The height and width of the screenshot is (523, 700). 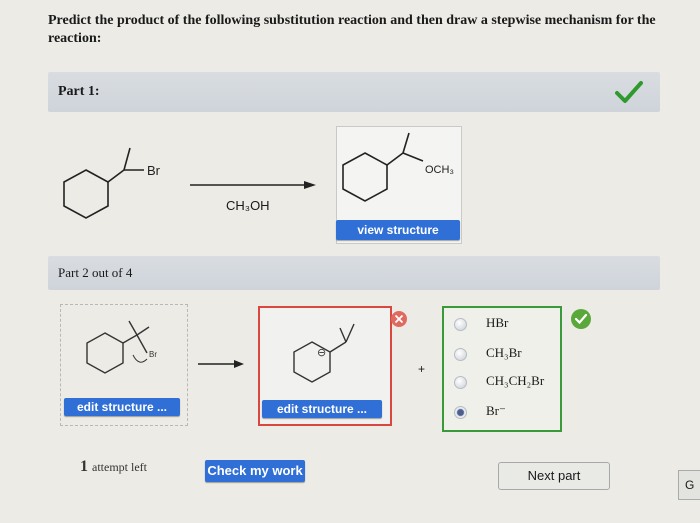 What do you see at coordinates (460, 412) in the screenshot?
I see `radio-button-selected` at bounding box center [460, 412].